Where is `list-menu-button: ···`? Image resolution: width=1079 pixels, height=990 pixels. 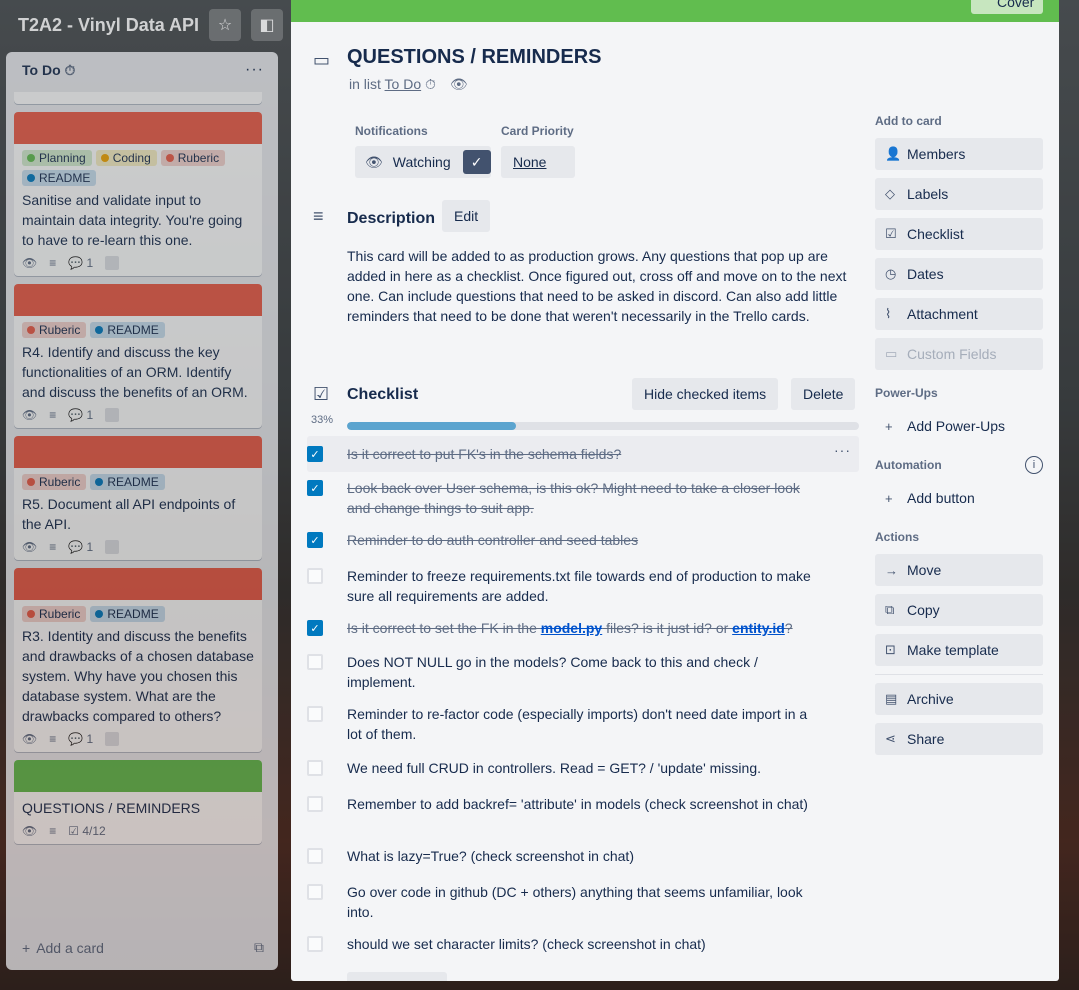
list-menu-button: ··· is located at coordinates (254, 70).